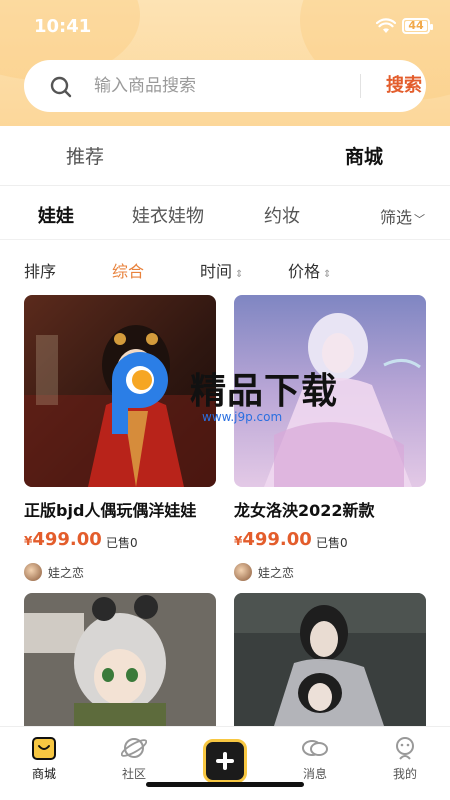  I want to click on status-time: 10:41, so click(63, 26).